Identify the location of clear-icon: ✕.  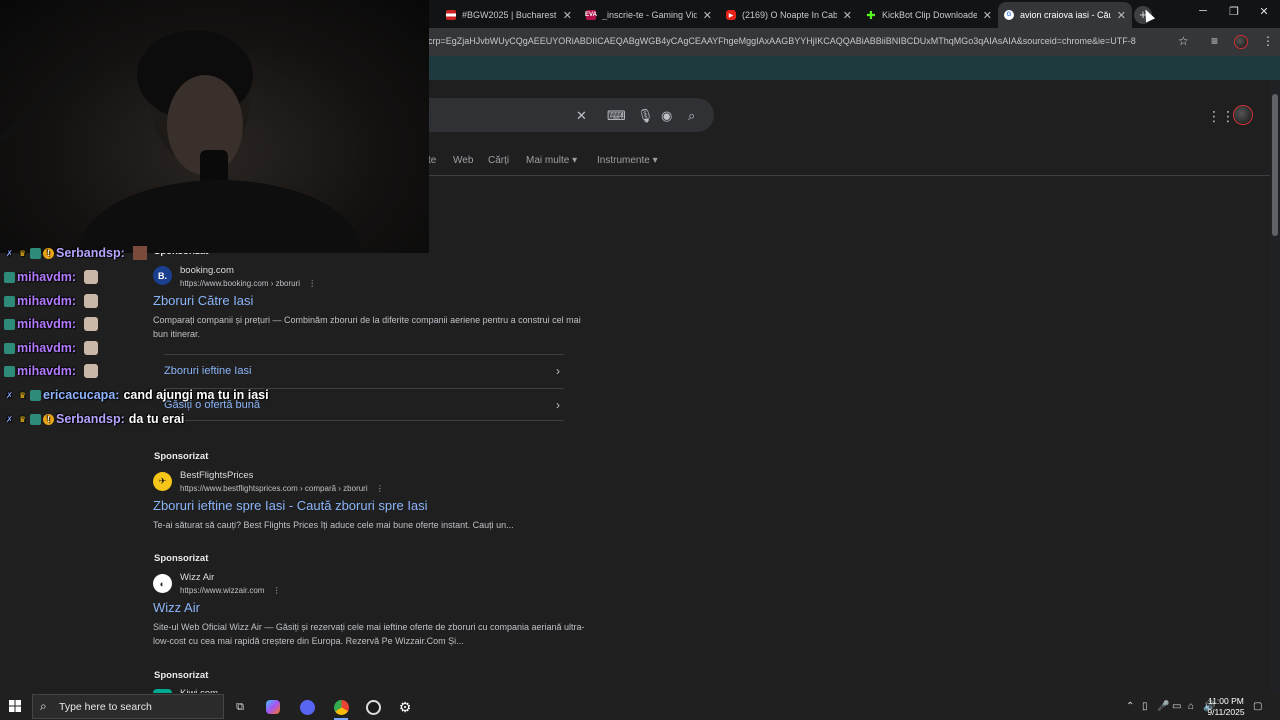
(581, 116).